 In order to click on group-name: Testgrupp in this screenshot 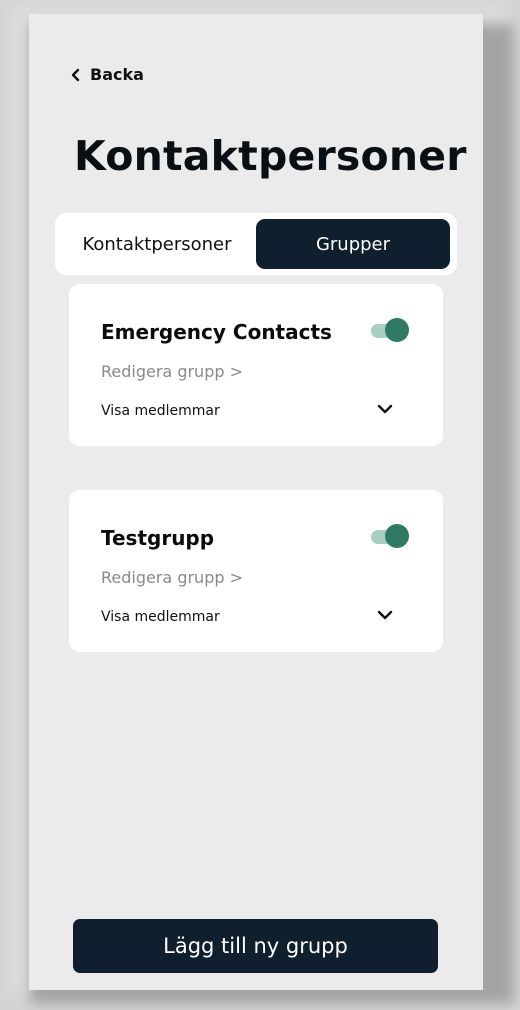, I will do `click(158, 538)`.